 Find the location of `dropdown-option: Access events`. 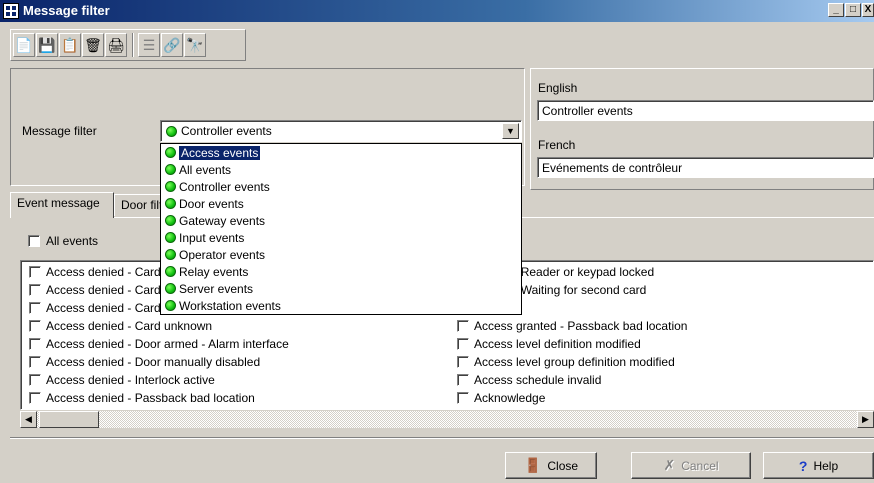

dropdown-option: Access events is located at coordinates (341, 152).